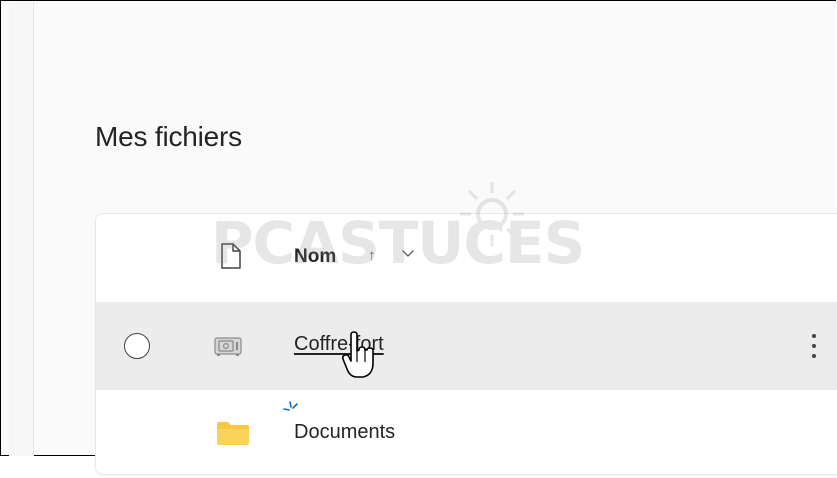  Describe the element at coordinates (231, 256) in the screenshot. I see `file-icon` at that location.